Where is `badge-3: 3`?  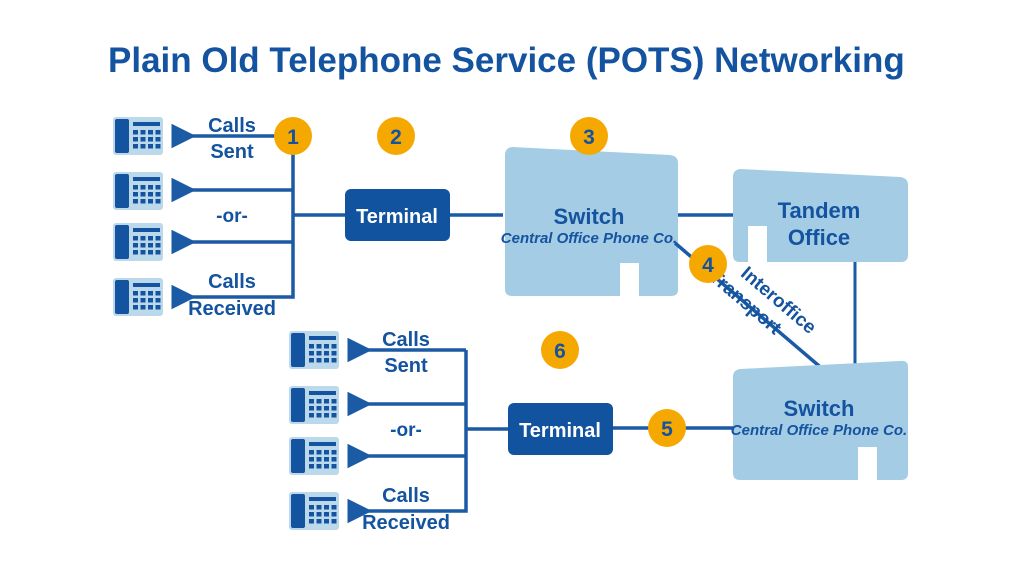 badge-3: 3 is located at coordinates (589, 136).